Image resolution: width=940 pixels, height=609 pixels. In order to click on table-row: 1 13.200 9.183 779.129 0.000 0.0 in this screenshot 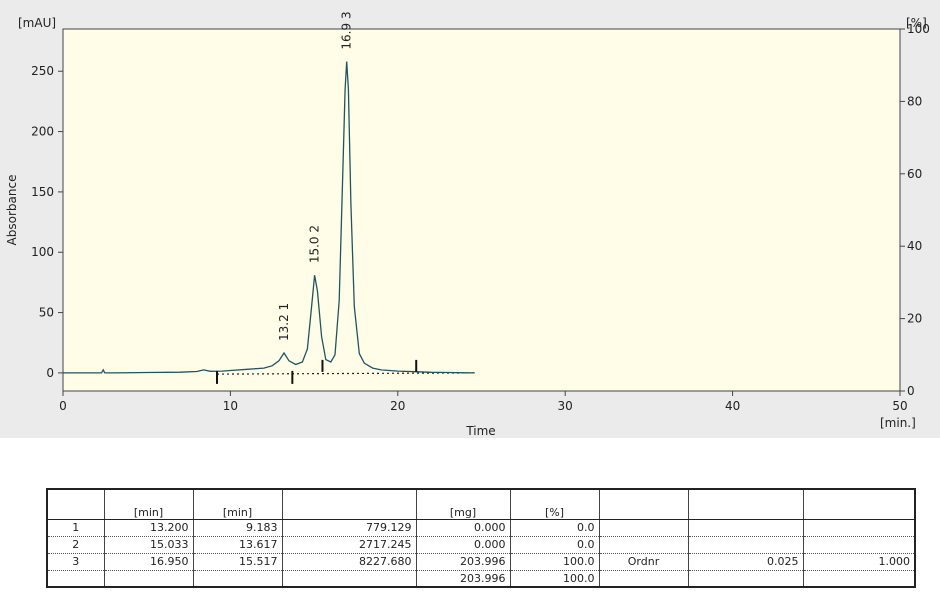, I will do `click(481, 528)`.